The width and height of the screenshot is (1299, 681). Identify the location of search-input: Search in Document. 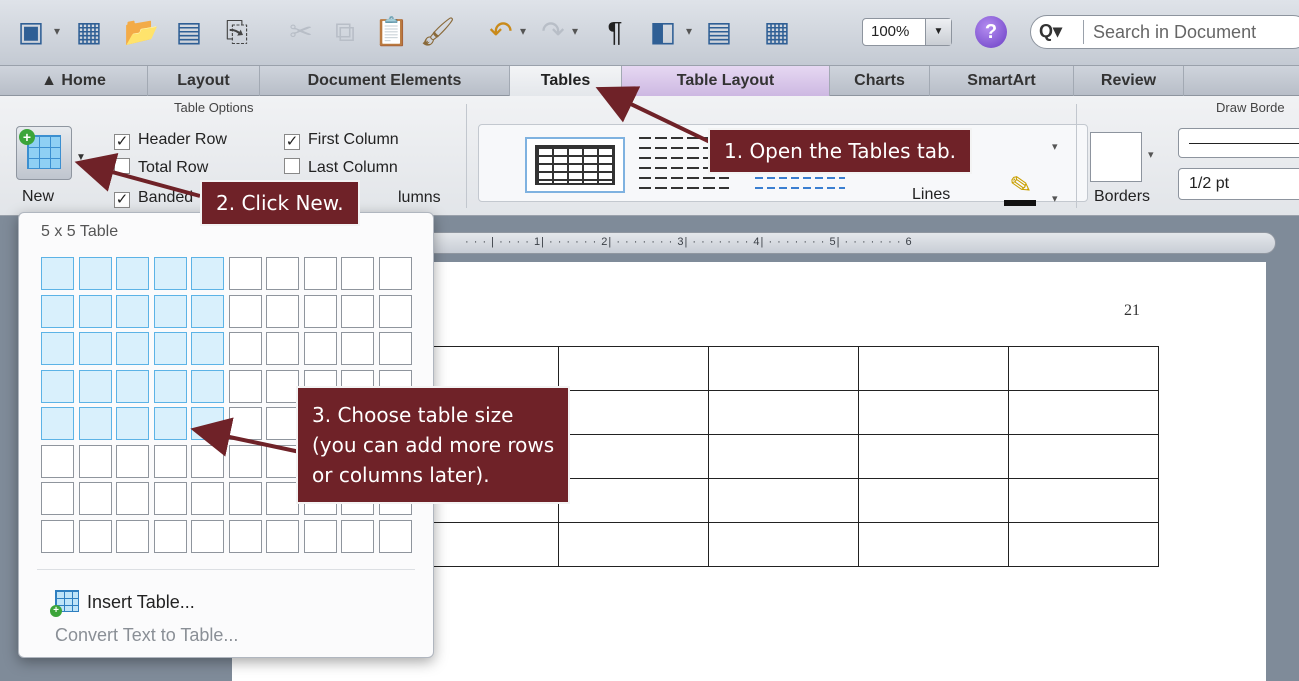
(1174, 32).